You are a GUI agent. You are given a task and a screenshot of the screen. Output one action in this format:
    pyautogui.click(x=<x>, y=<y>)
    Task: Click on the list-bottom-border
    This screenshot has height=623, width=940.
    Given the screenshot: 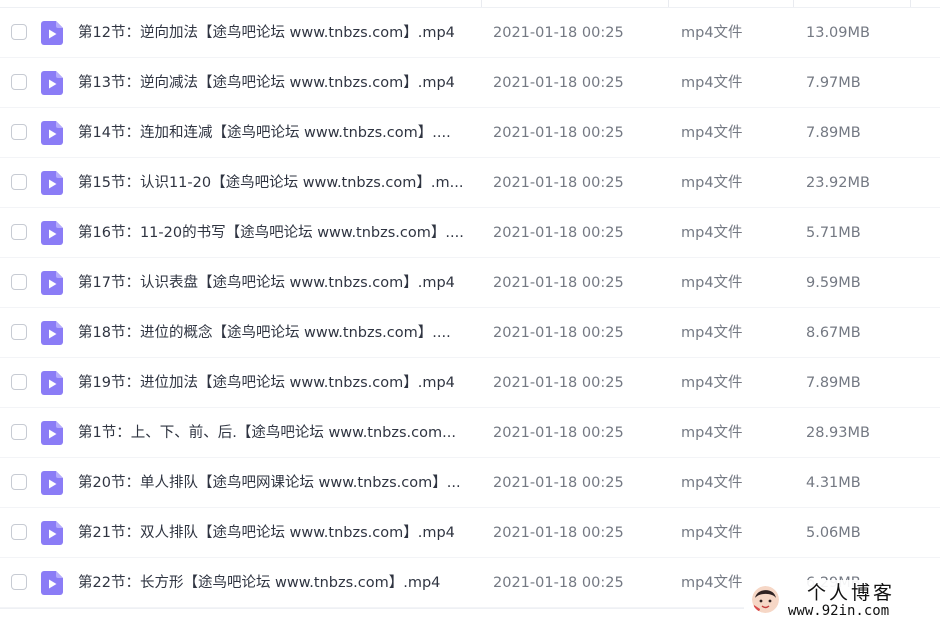 What is the action you would take?
    pyautogui.click(x=372, y=608)
    